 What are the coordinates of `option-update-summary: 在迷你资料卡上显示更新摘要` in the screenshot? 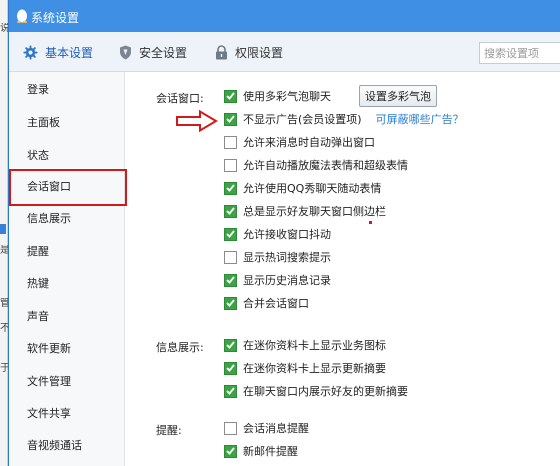 It's located at (305, 368).